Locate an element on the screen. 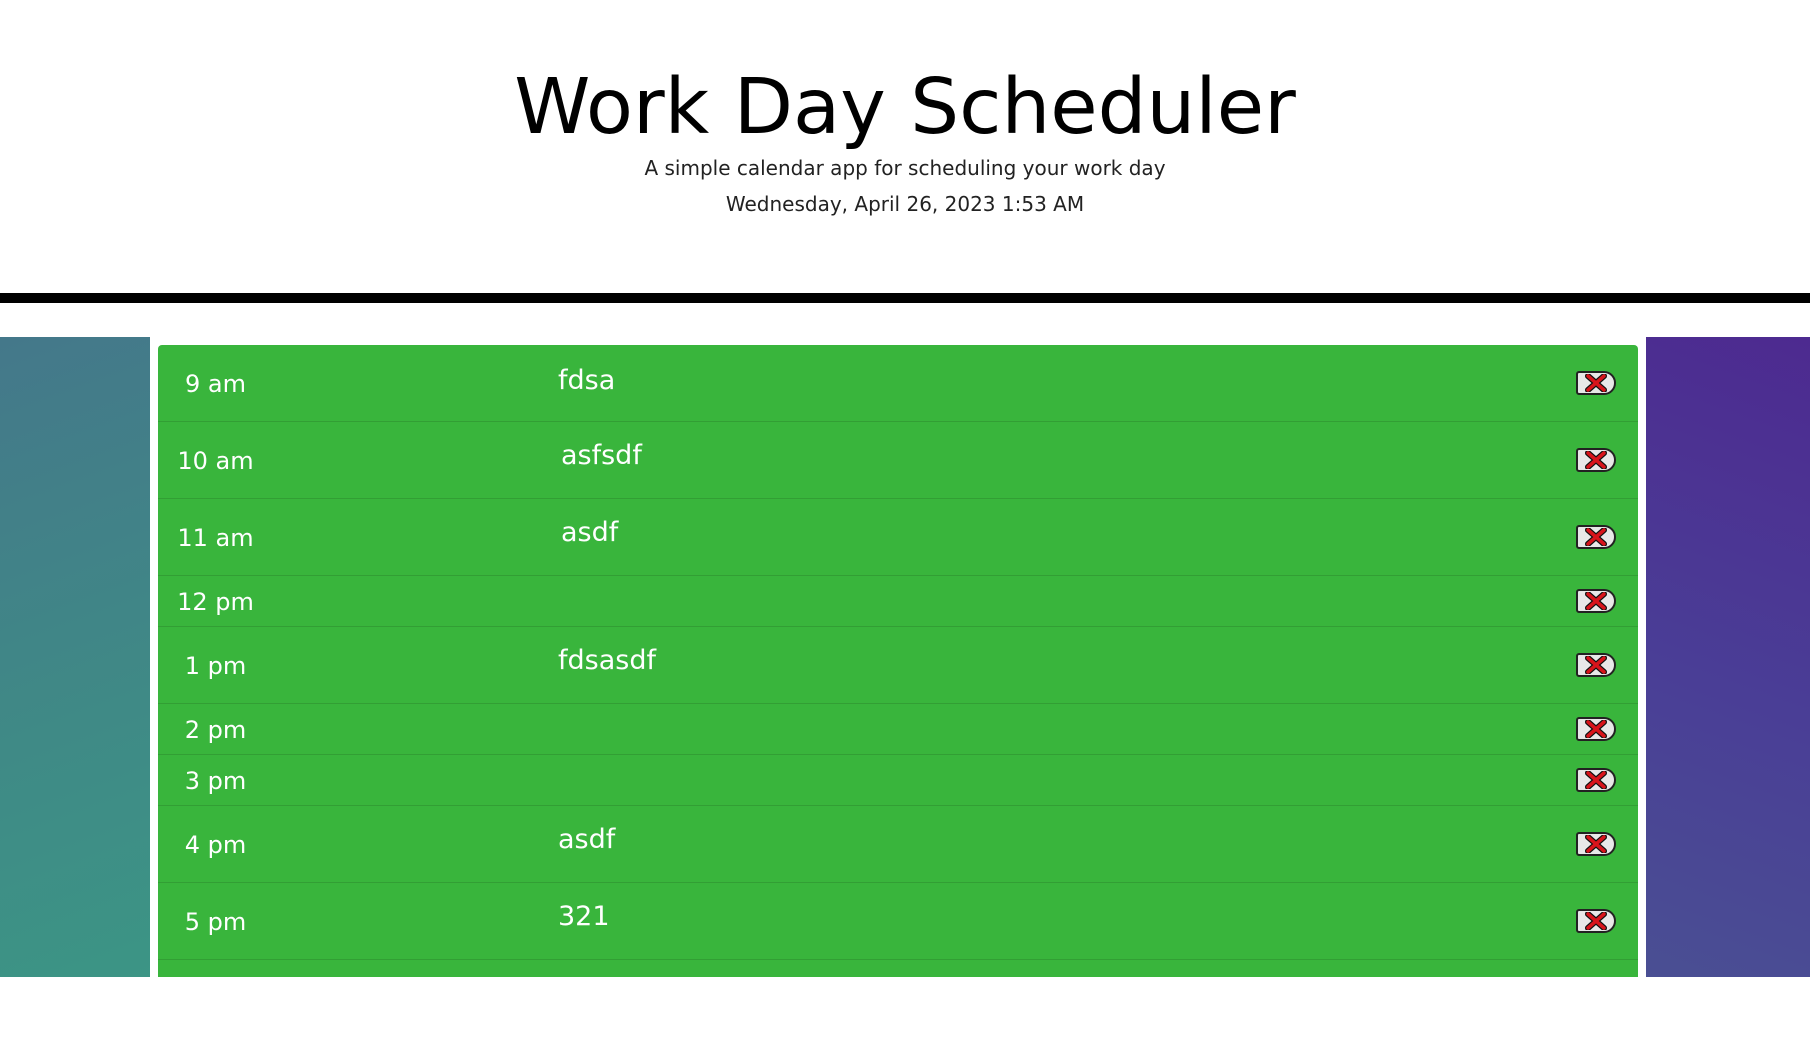  time-block-row: 1 pm fdsasdf is located at coordinates (898, 665).